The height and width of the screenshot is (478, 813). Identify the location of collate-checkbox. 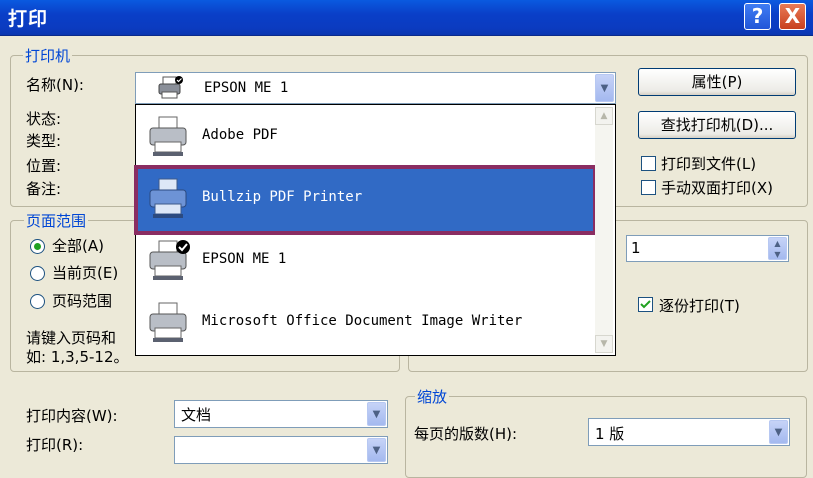
(645, 304).